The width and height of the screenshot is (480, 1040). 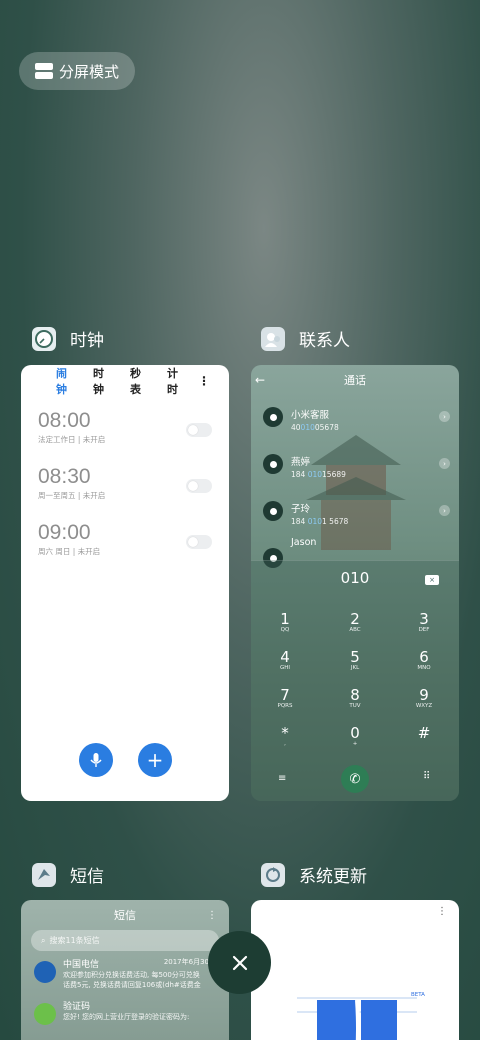 What do you see at coordinates (125, 493) in the screenshot?
I see `alarm-item: 08:30 周一至周五 | 未开启` at bounding box center [125, 493].